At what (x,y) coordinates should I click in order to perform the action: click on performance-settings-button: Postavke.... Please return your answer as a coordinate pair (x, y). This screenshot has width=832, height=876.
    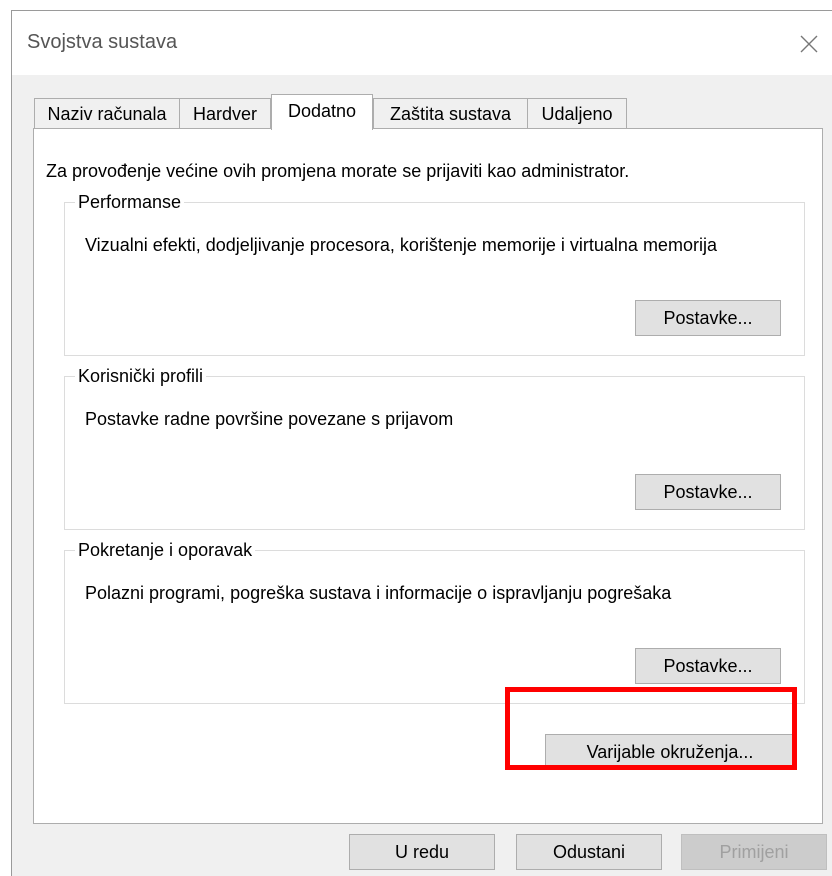
    Looking at the image, I should click on (708, 318).